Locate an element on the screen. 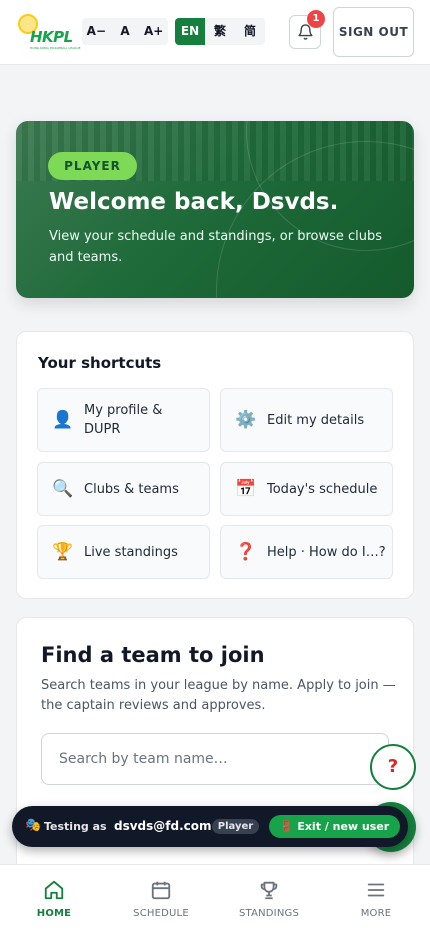 The width and height of the screenshot is (430, 932). shortcut-label: Today's schedule is located at coordinates (322, 489).